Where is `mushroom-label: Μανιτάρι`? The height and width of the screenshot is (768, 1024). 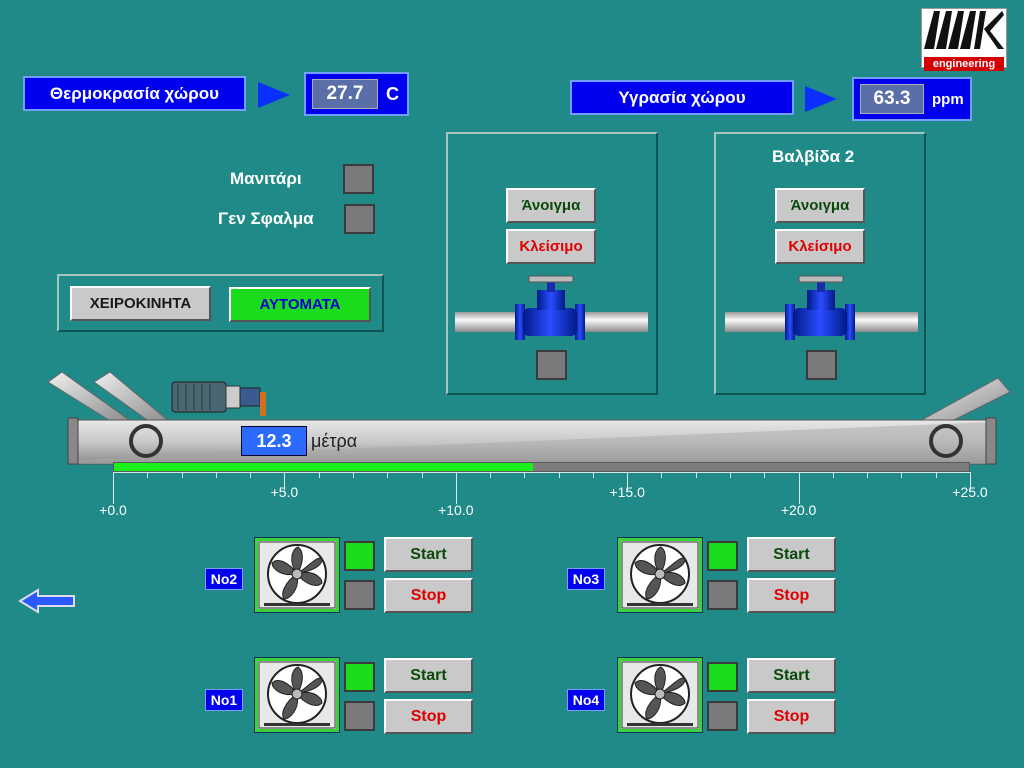
mushroom-label: Μανιτάρι is located at coordinates (266, 178).